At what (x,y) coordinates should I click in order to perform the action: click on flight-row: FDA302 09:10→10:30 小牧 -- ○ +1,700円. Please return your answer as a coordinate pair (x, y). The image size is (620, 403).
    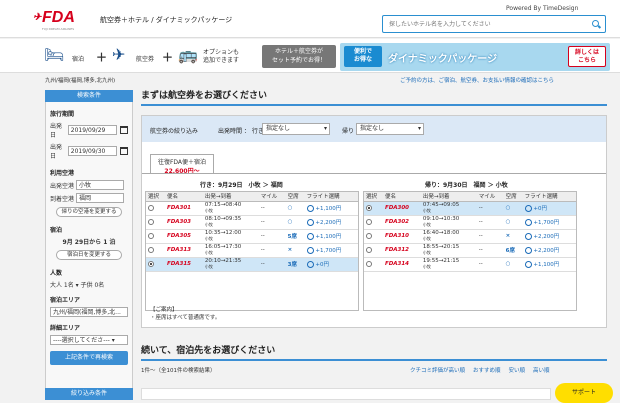
    Looking at the image, I should click on (470, 222).